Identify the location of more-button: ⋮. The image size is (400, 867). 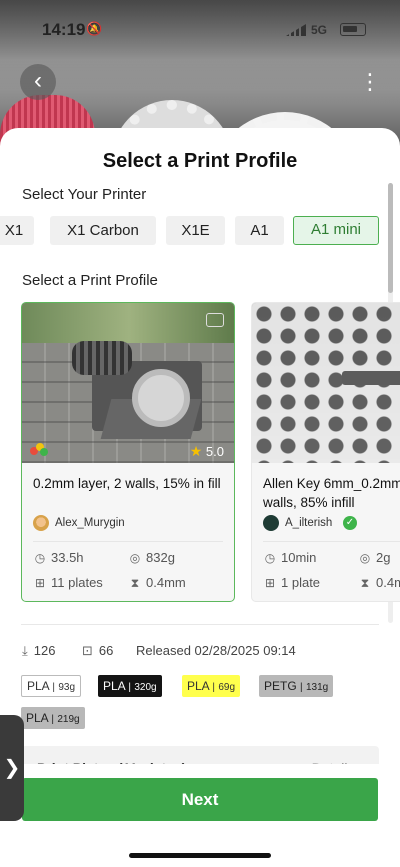
(370, 82).